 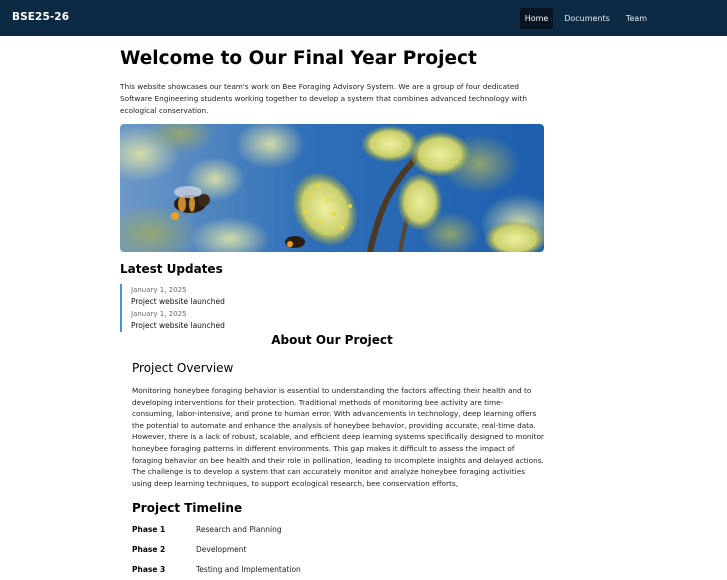 What do you see at coordinates (282, 550) in the screenshot?
I see `timeline-row: Phase 2 Development` at bounding box center [282, 550].